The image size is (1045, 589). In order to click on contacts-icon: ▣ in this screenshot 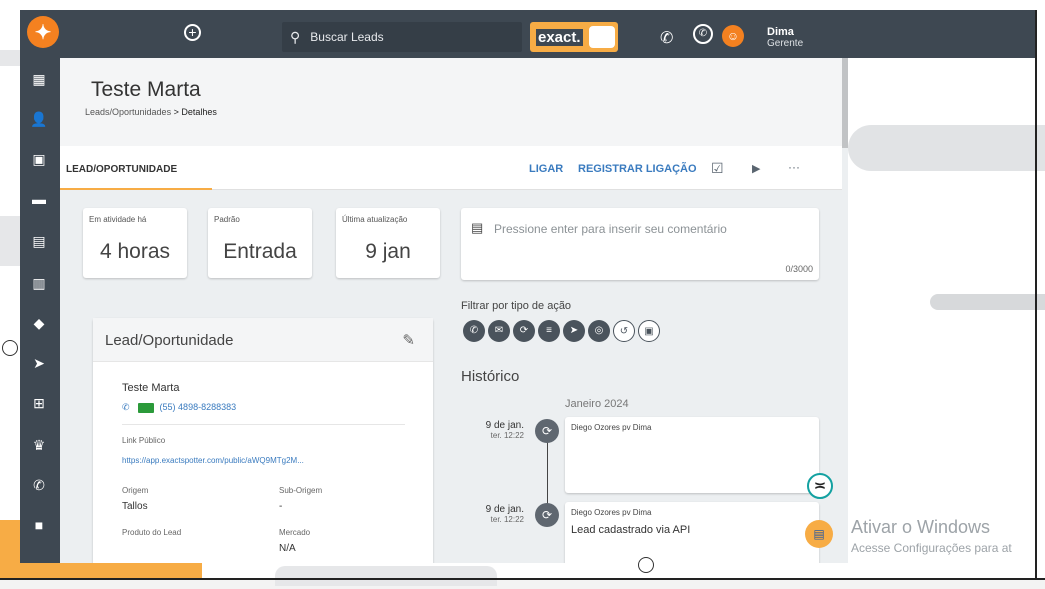, I will do `click(39, 159)`.